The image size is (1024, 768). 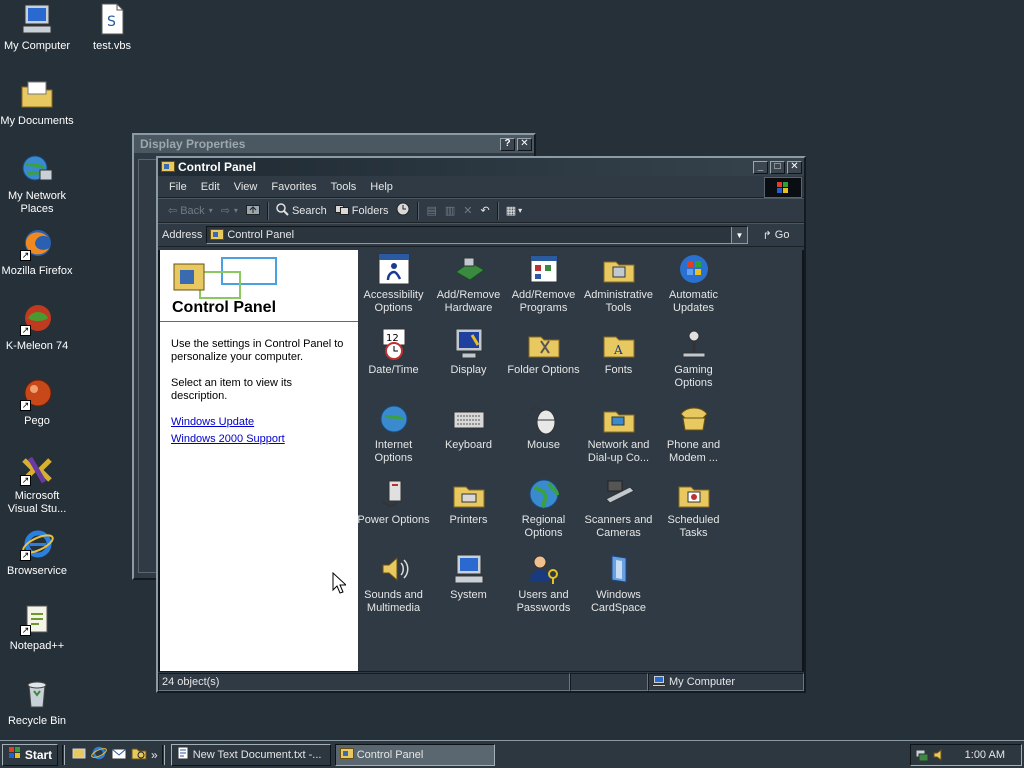 What do you see at coordinates (393, 283) in the screenshot?
I see `item-accessibility-options: Accessibility Options` at bounding box center [393, 283].